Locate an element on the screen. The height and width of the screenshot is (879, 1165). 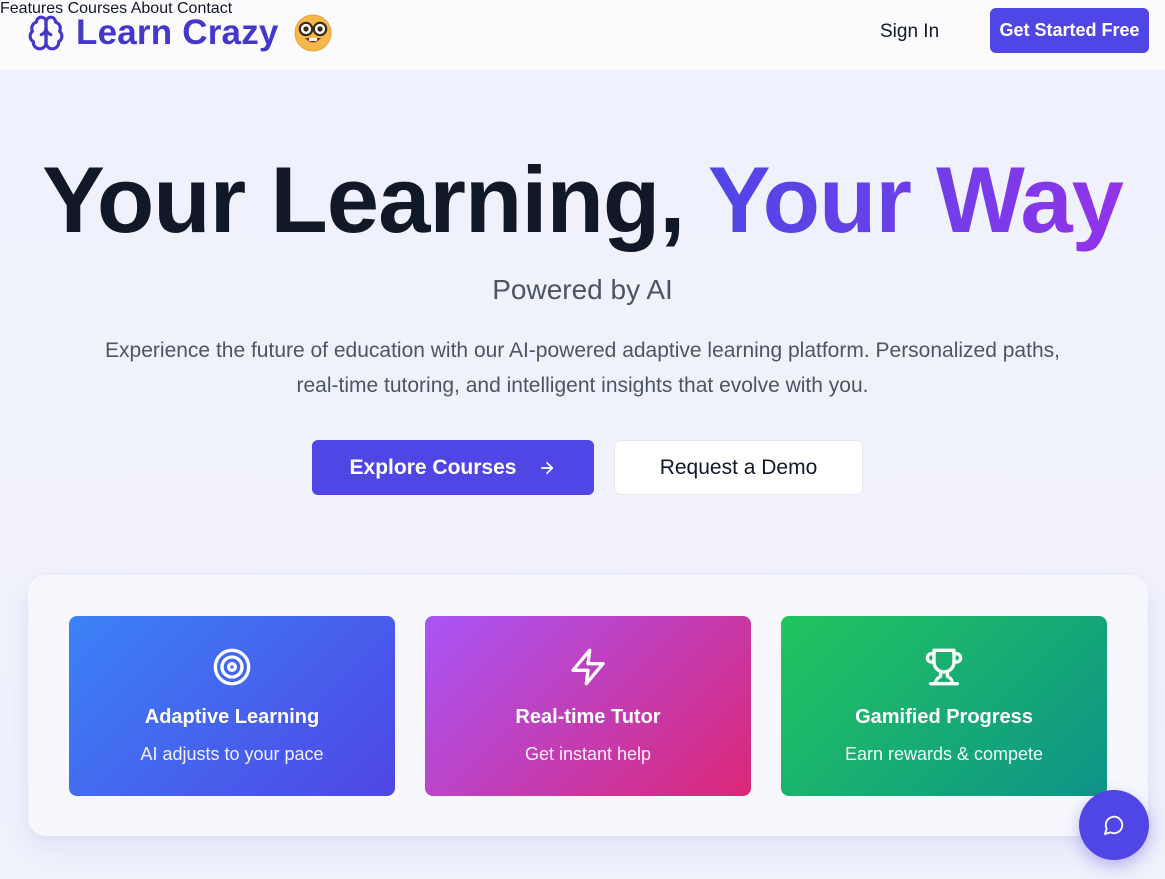
feature-card-title: Real-time Tutor is located at coordinates (588, 717).